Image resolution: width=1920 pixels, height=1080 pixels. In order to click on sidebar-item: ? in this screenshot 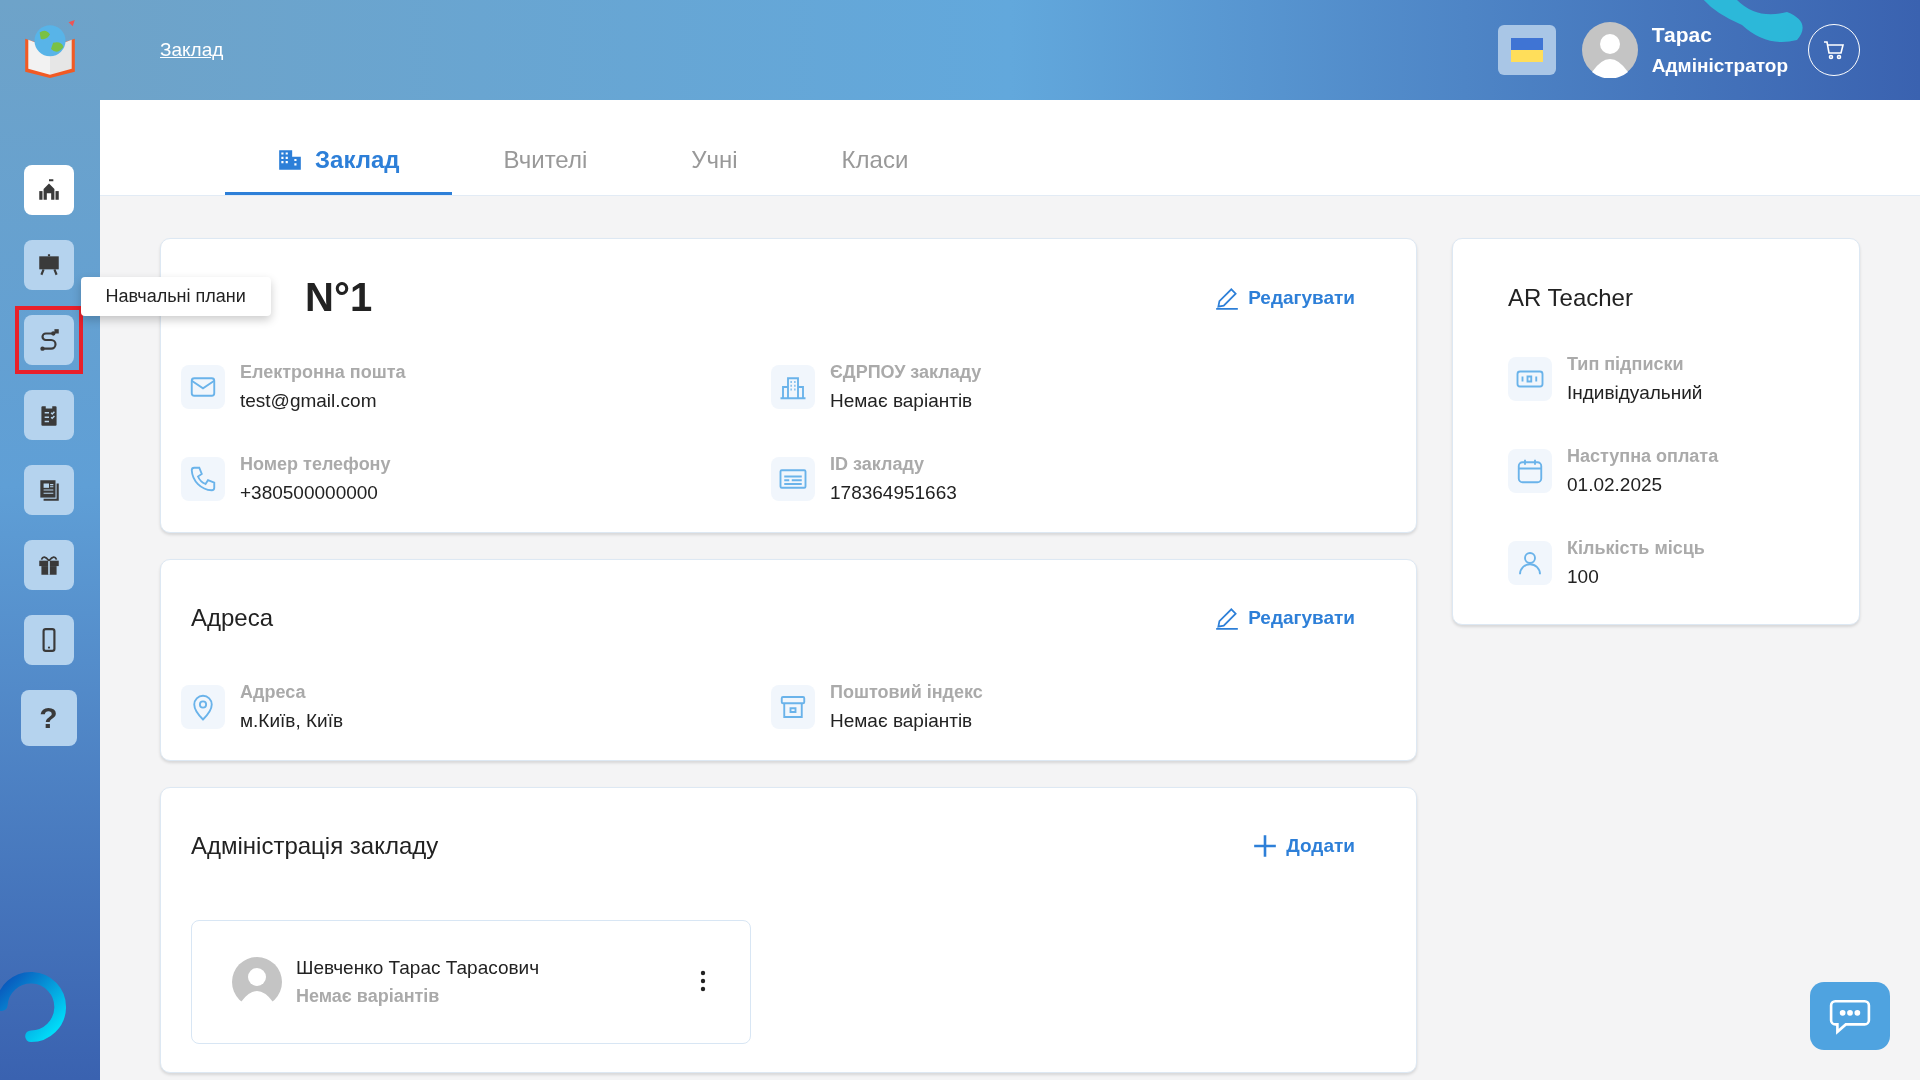, I will do `click(48, 718)`.